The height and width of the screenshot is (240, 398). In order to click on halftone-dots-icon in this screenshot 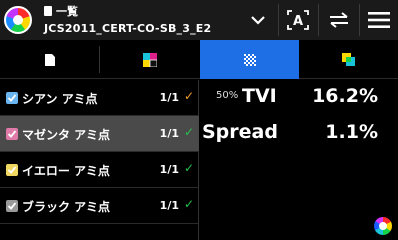, I will do `click(249, 59)`.